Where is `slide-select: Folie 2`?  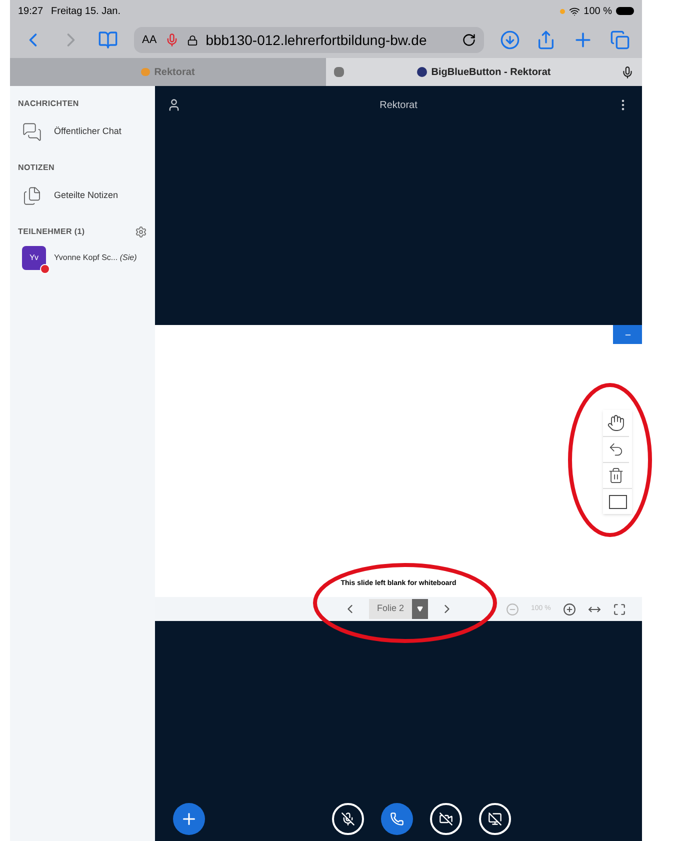 slide-select: Folie 2 is located at coordinates (398, 609).